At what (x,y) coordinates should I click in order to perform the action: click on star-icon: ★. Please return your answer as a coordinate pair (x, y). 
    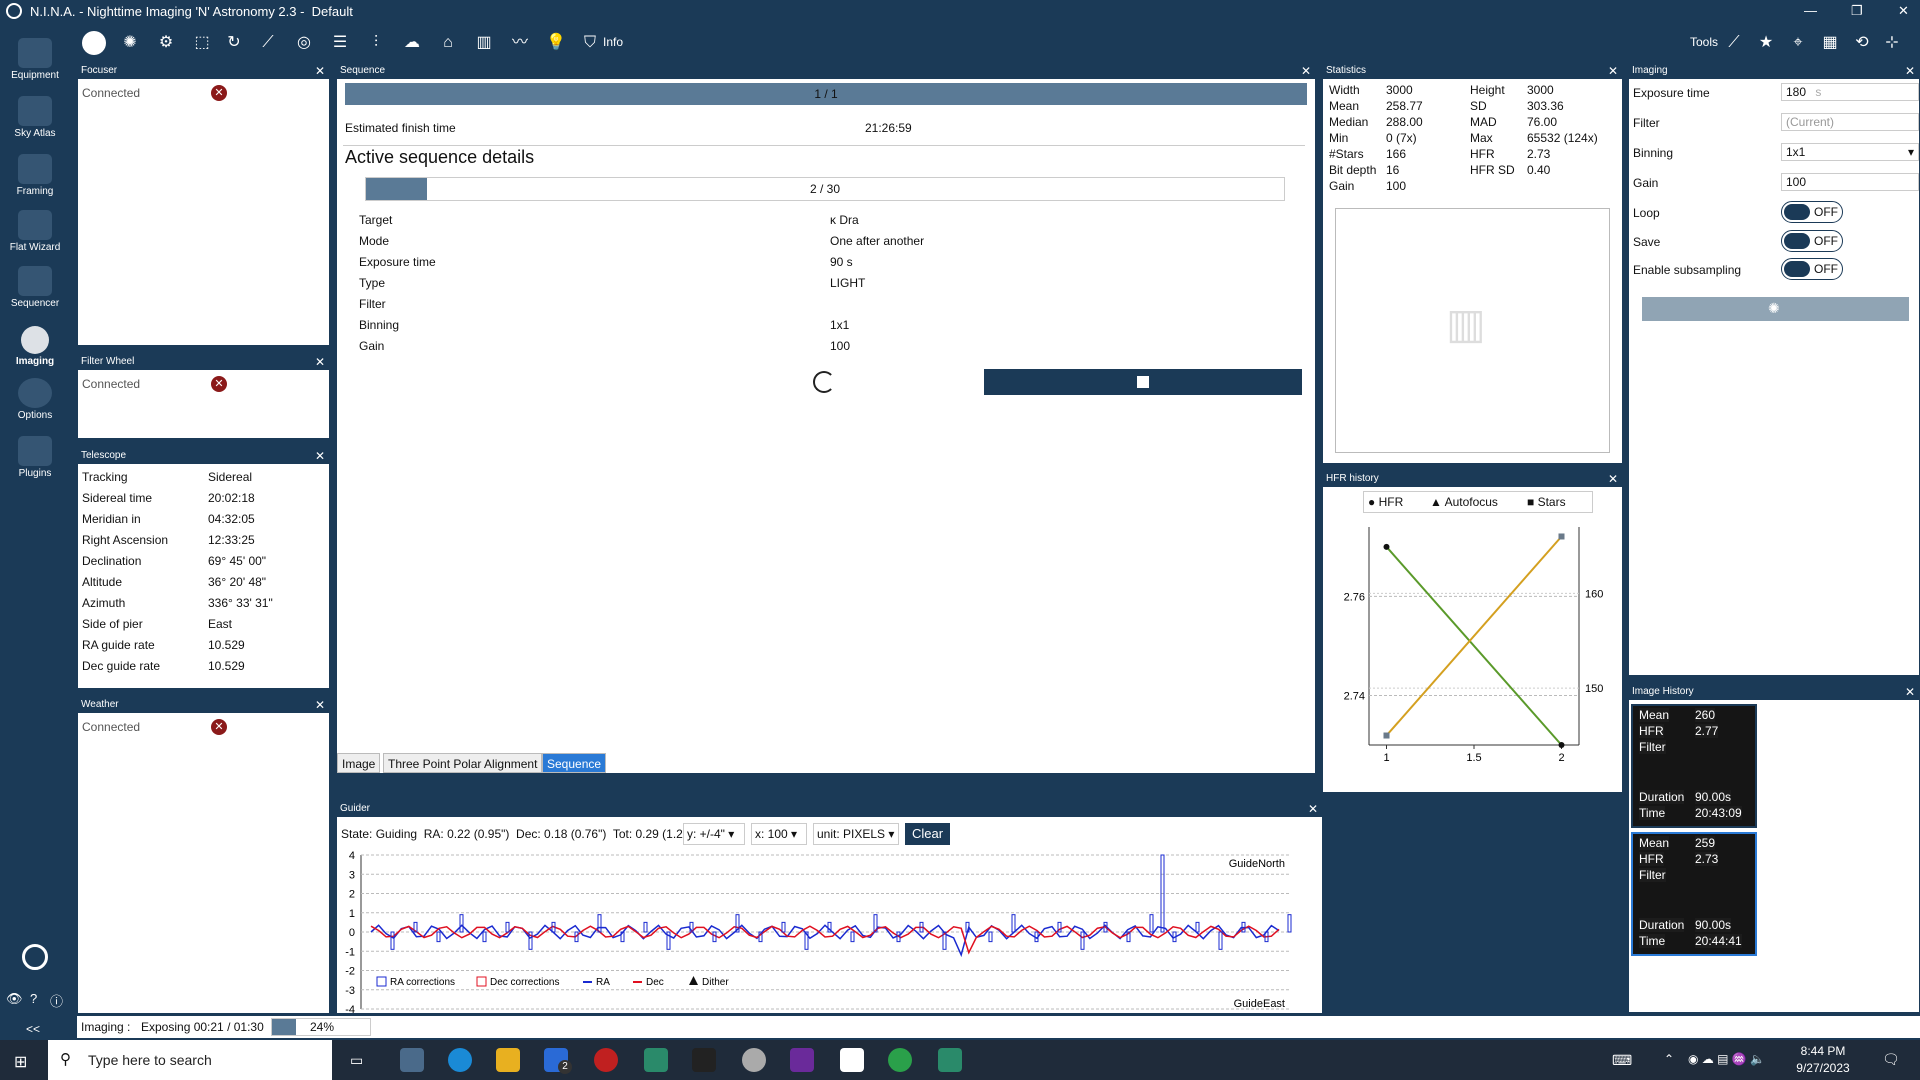
    Looking at the image, I should click on (1766, 43).